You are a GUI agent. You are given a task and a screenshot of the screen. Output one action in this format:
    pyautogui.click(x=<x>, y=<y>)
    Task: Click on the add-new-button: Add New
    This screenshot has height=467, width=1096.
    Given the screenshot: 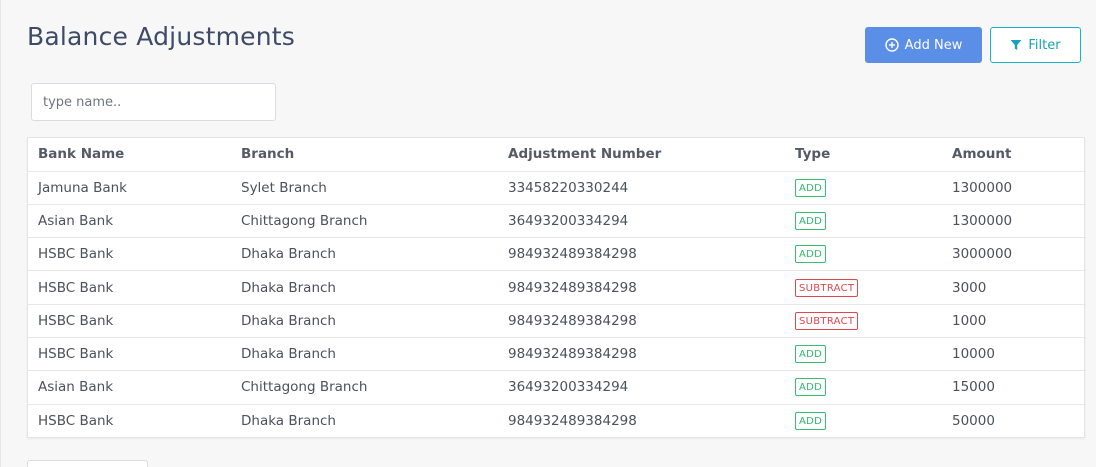 What is the action you would take?
    pyautogui.click(x=923, y=45)
    